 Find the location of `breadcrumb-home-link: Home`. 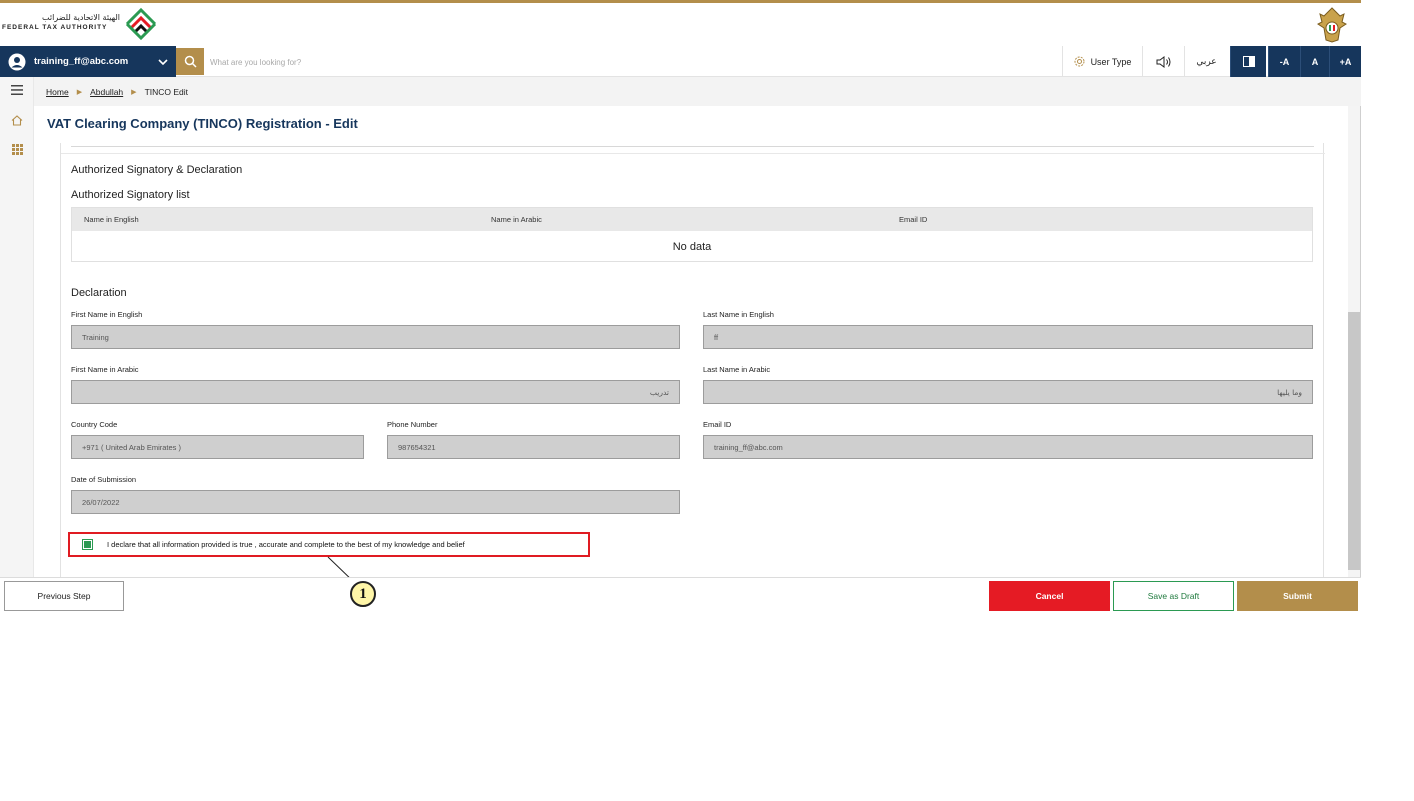

breadcrumb-home-link: Home is located at coordinates (57, 92).